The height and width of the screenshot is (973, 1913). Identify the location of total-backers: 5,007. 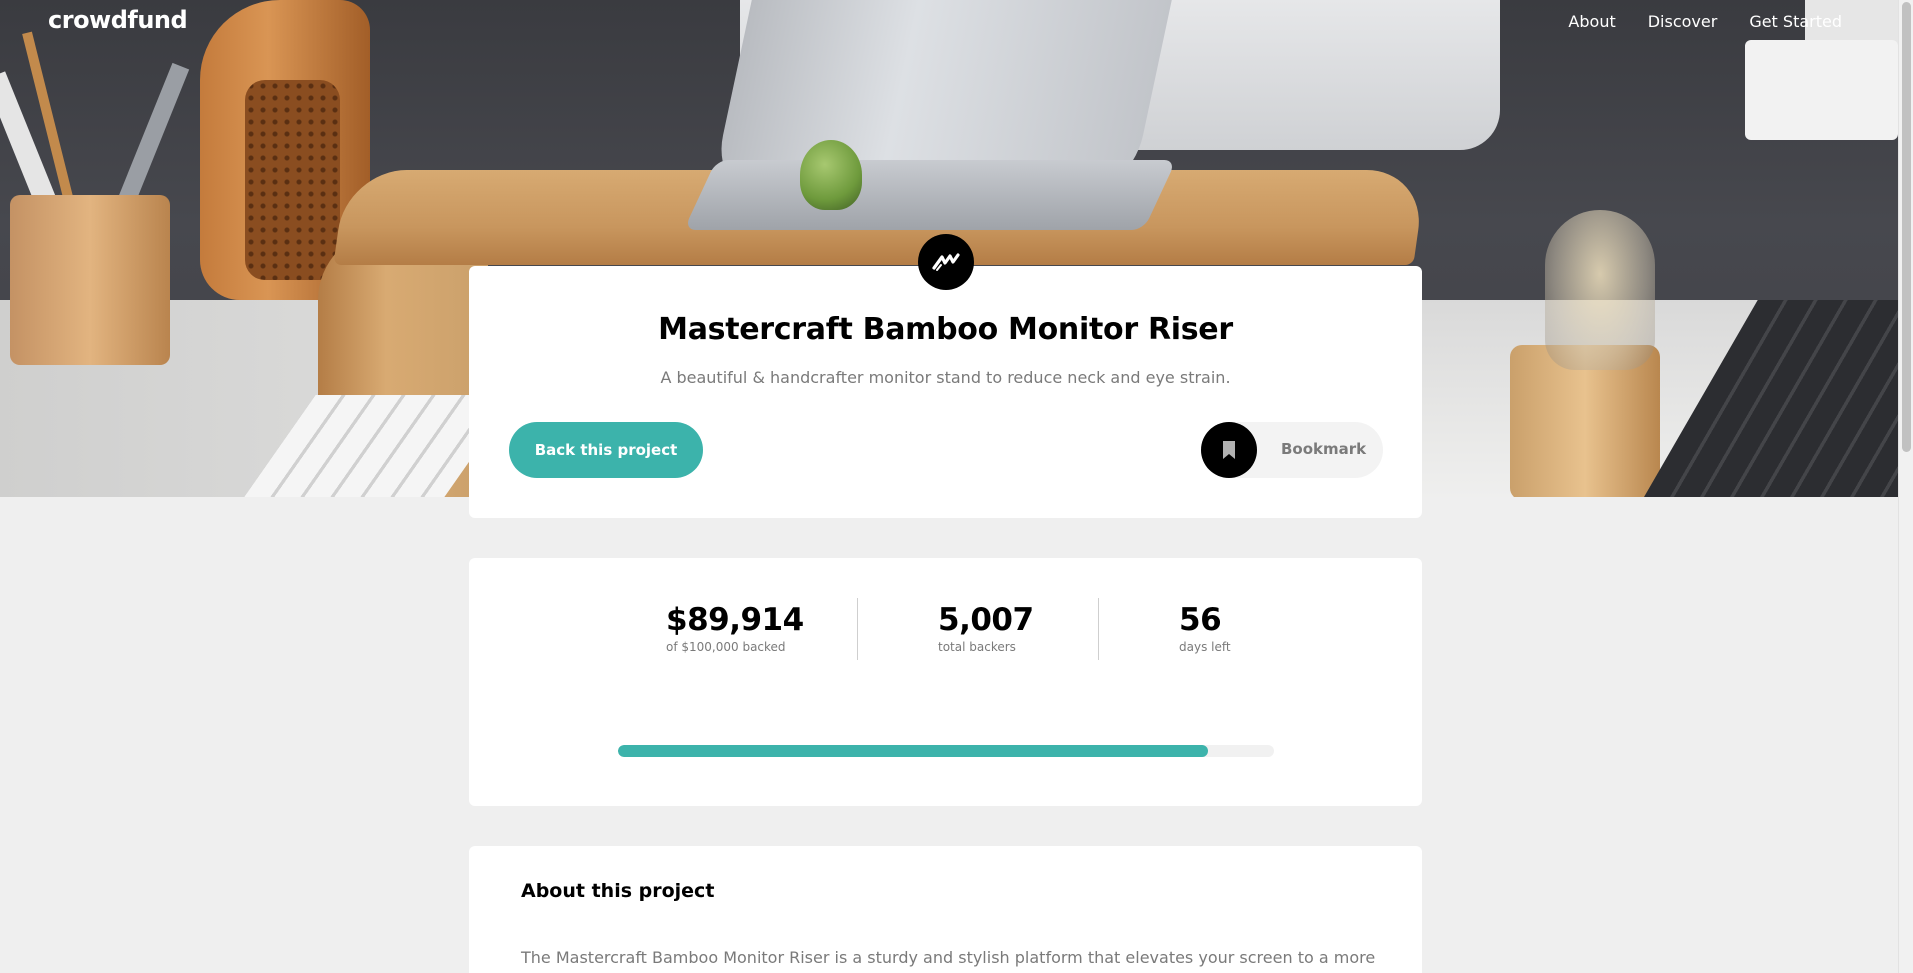
(986, 620).